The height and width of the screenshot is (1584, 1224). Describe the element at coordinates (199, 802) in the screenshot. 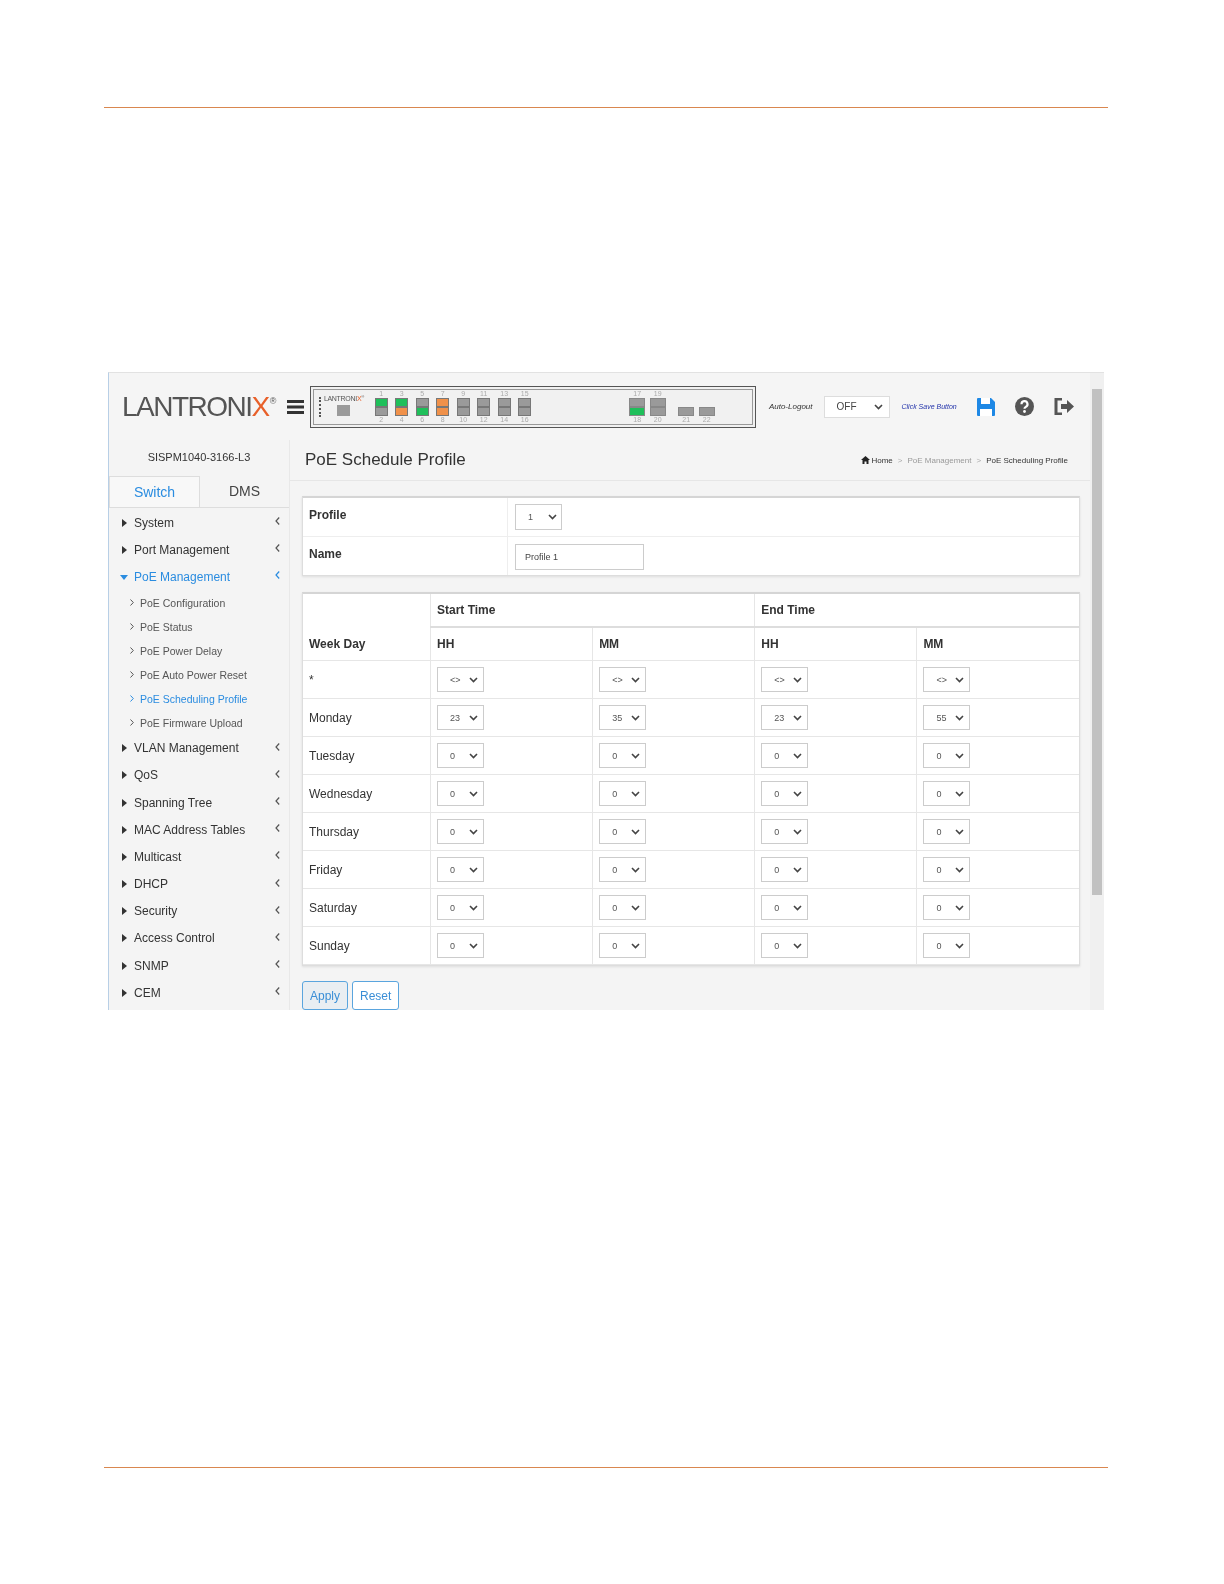

I see `menu-item: Spanning Tree` at that location.